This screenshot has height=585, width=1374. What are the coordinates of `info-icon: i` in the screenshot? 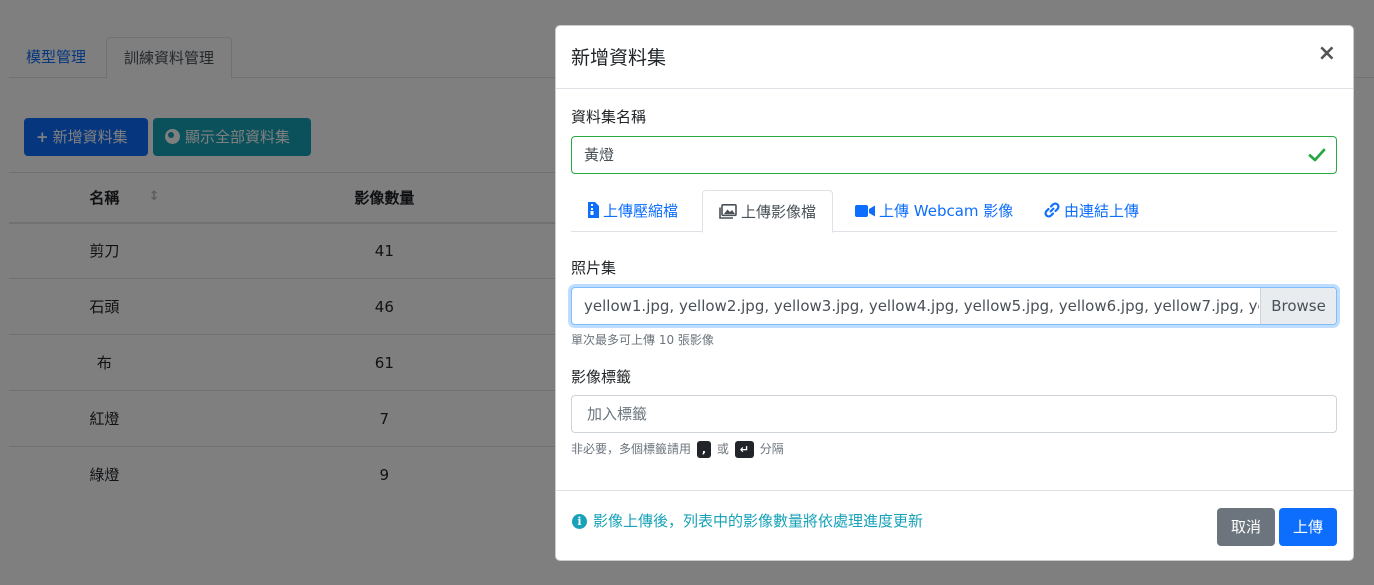 It's located at (579, 521).